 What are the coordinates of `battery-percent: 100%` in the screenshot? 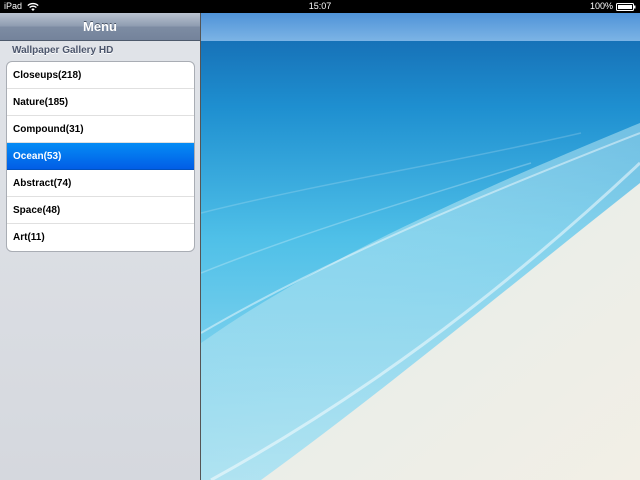 It's located at (601, 6).